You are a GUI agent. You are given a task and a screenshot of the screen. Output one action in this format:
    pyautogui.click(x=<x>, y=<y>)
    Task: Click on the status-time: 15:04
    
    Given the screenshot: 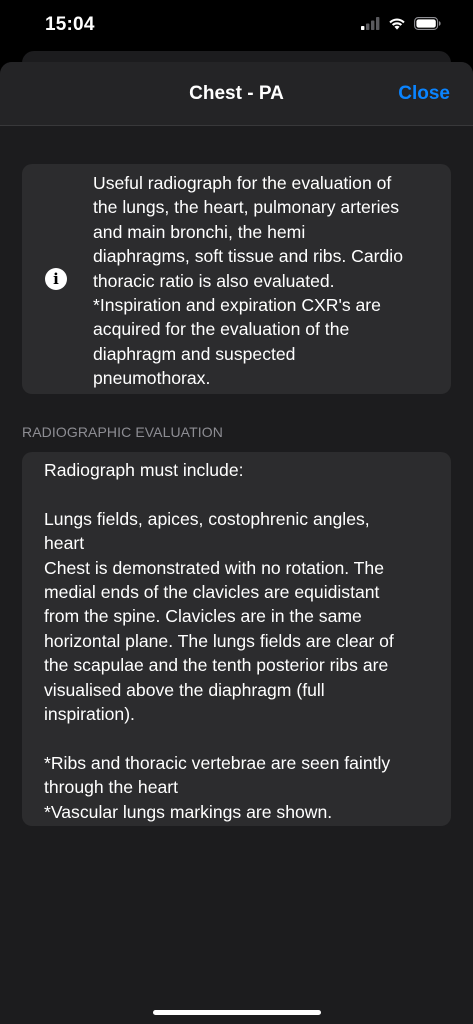 What is the action you would take?
    pyautogui.click(x=70, y=24)
    